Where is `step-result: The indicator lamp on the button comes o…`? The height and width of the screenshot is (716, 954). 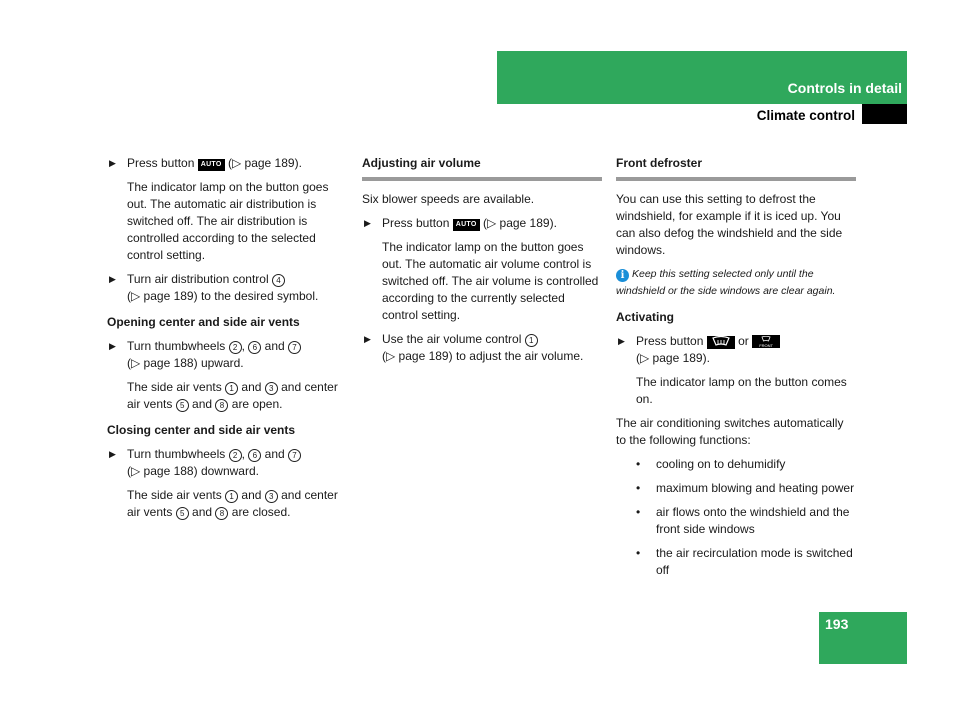
step-result: The indicator lamp on the button comes o… is located at coordinates (741, 390).